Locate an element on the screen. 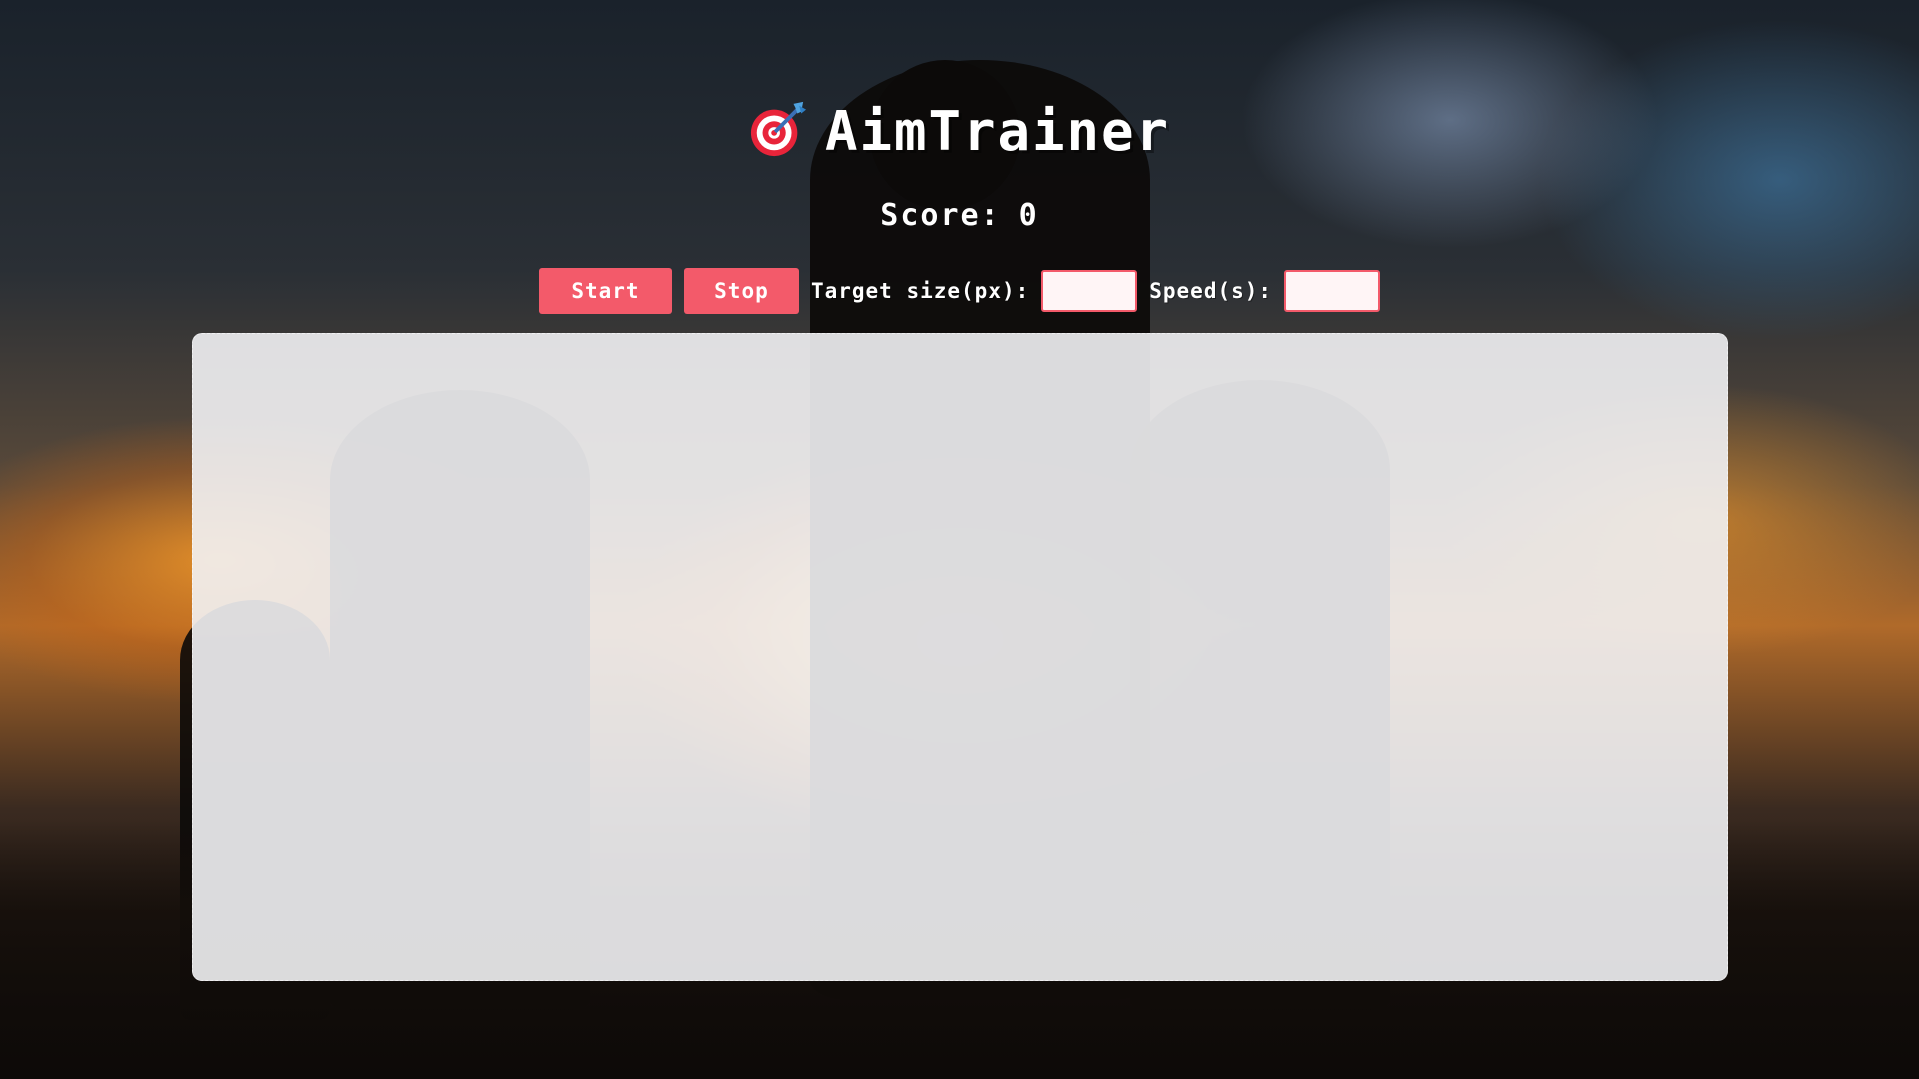  score-label: Score: is located at coordinates (940, 215).